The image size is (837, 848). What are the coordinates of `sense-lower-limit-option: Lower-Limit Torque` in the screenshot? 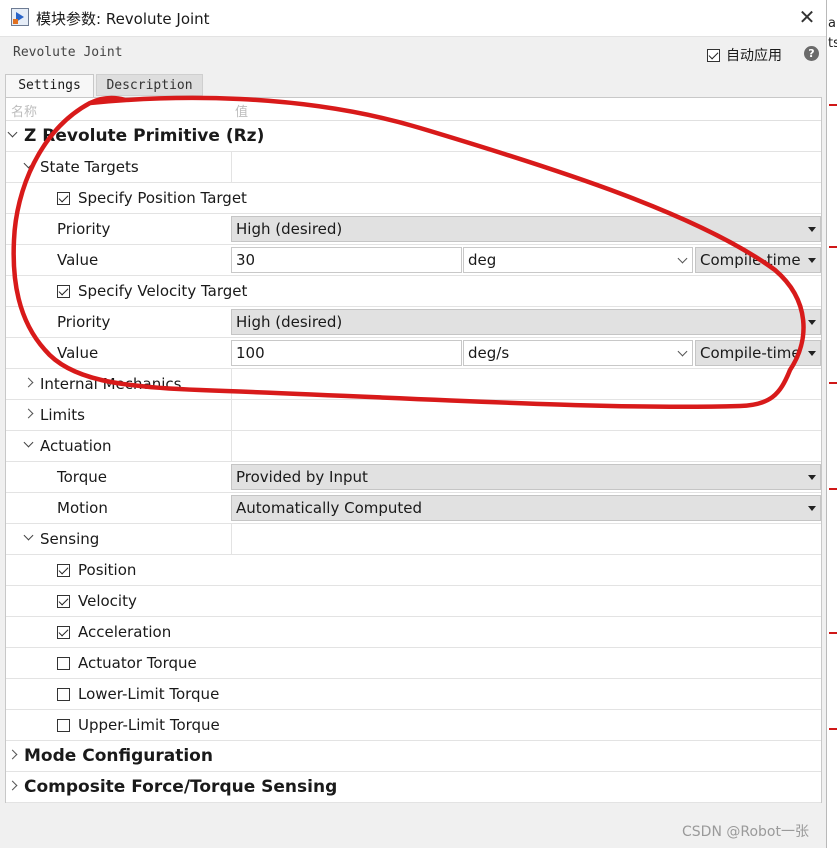 It's located at (138, 694).